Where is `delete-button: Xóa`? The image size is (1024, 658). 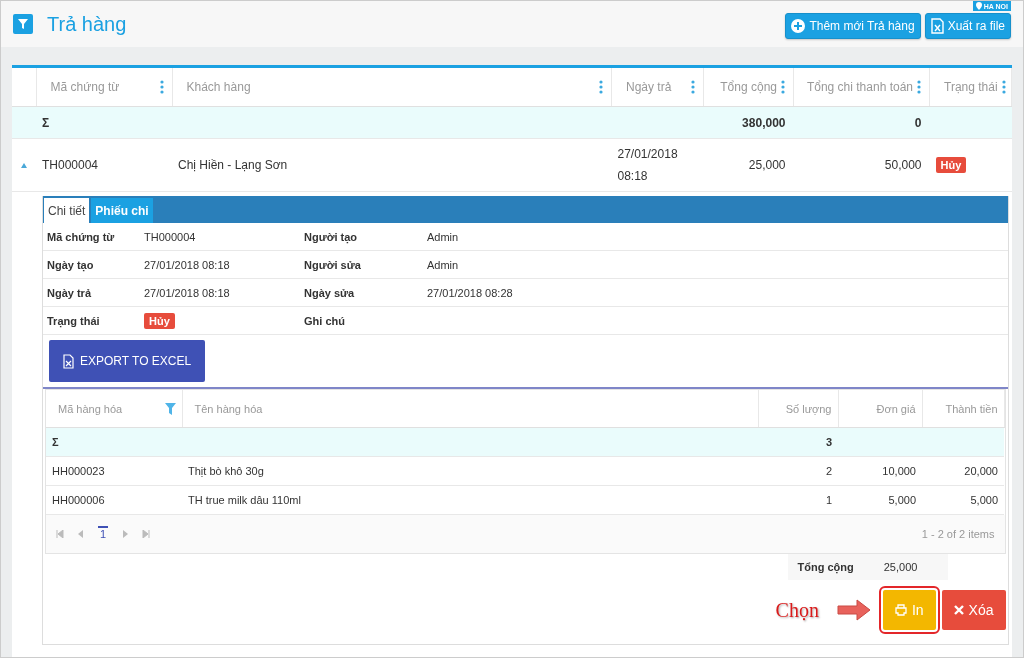
delete-button: Xóa is located at coordinates (973, 610).